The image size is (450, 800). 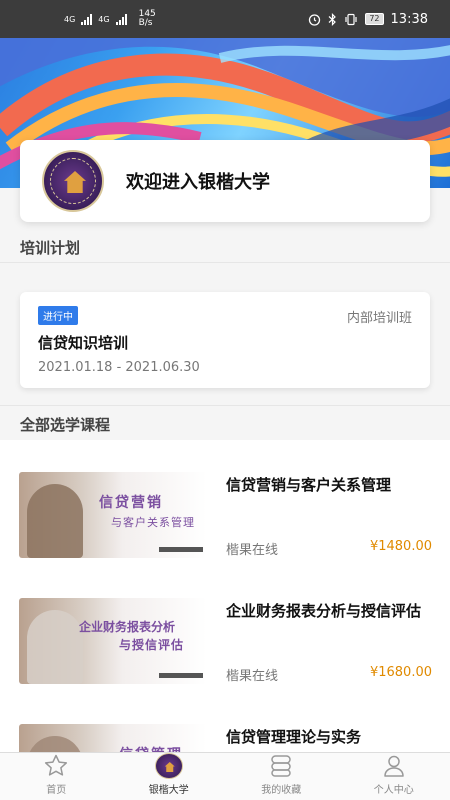 I want to click on welcome-title: 欢迎进入银楷大学, so click(x=198, y=182).